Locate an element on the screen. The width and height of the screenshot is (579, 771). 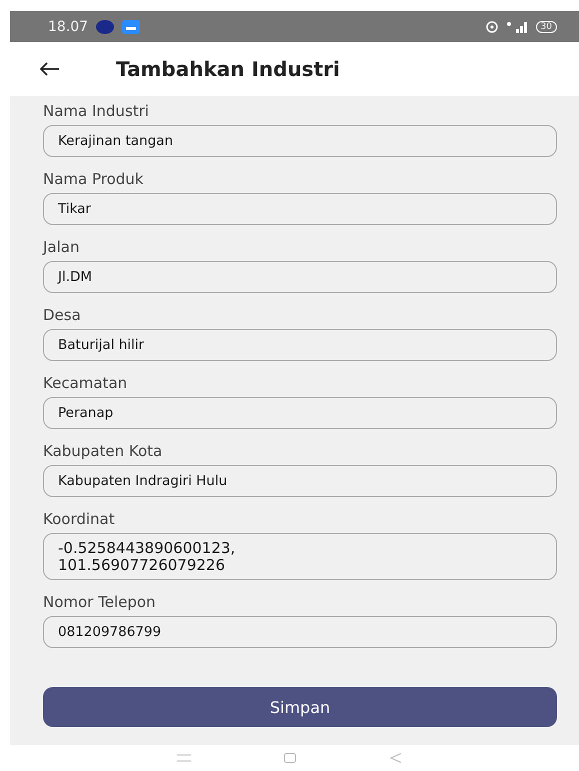
input-field: Baturijal hilir is located at coordinates (300, 345).